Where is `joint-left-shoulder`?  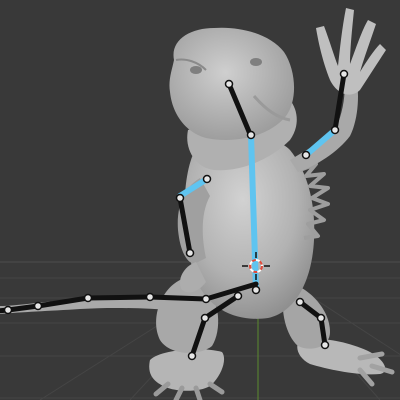 joint-left-shoulder is located at coordinates (207, 179).